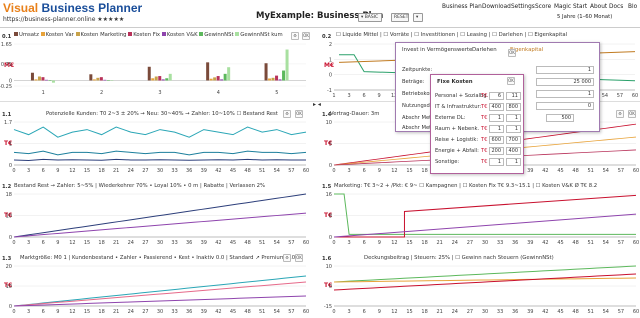 This screenshot has height=318, width=640. I want to click on menu-score: Score, so click(543, 7).